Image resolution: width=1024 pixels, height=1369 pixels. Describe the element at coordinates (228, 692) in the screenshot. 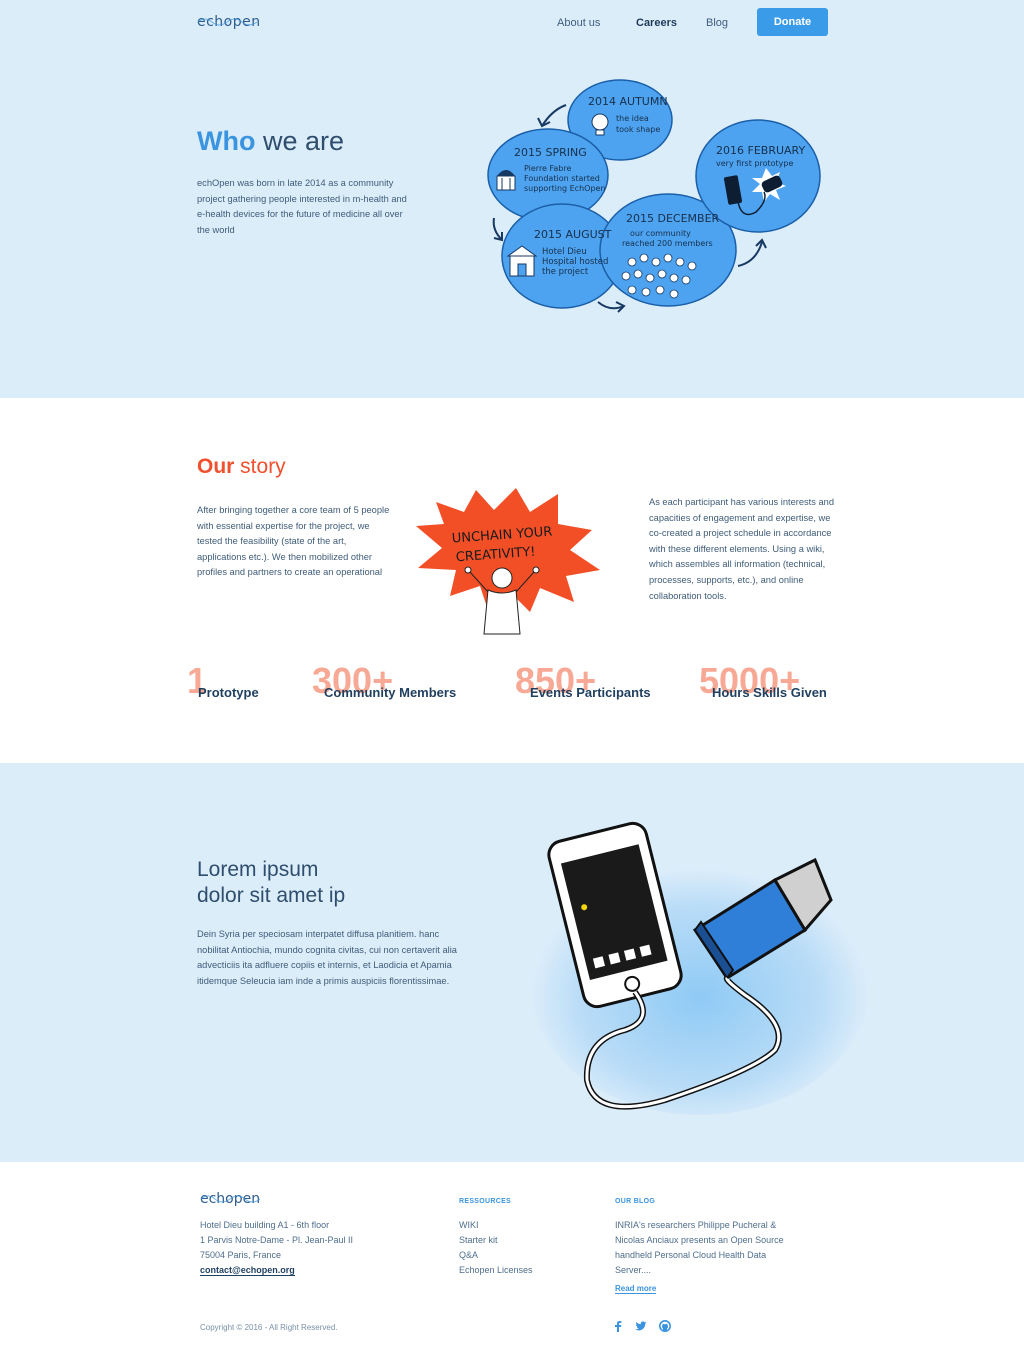

I see `stat-label-prototype: Prototype` at that location.